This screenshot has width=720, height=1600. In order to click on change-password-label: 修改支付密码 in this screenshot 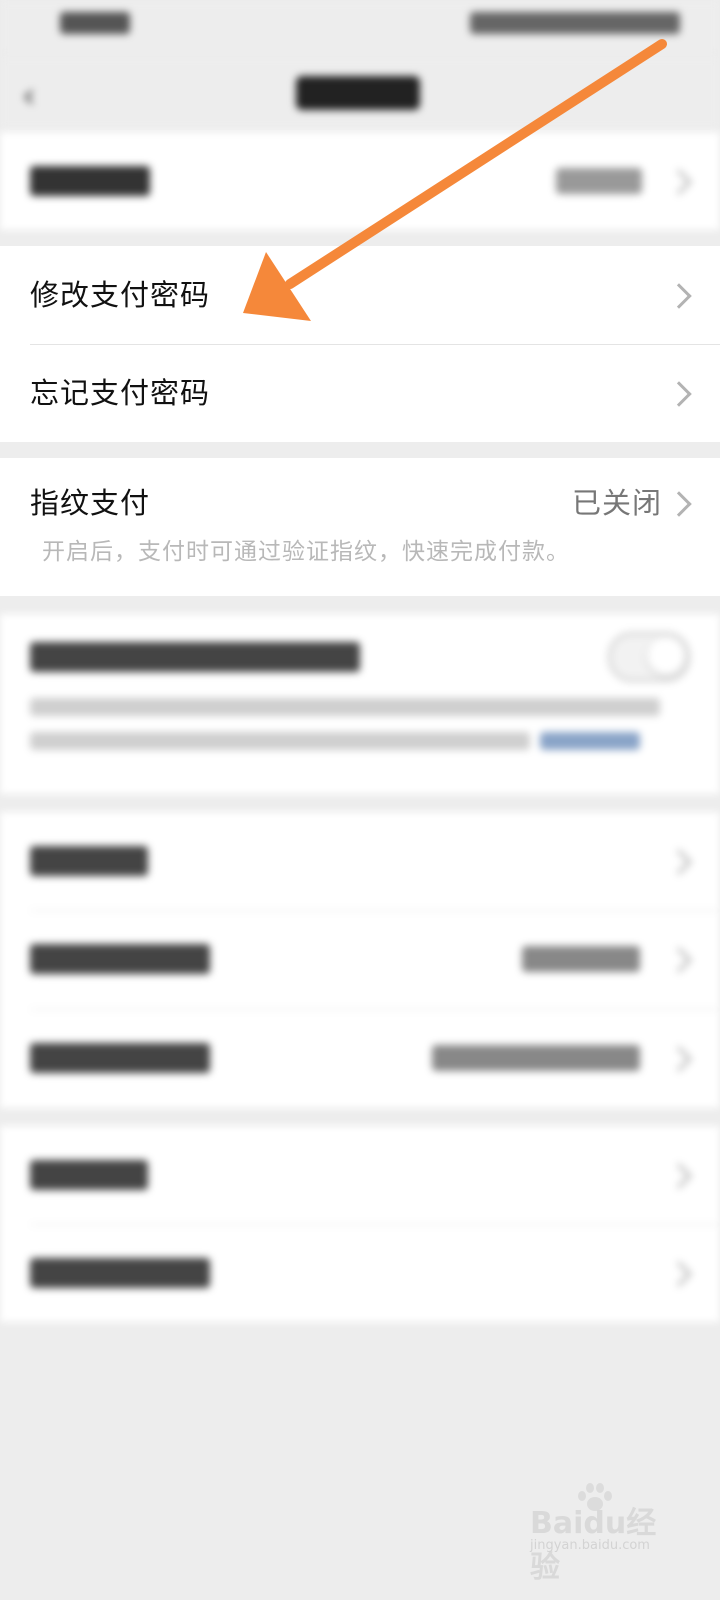, I will do `click(120, 295)`.